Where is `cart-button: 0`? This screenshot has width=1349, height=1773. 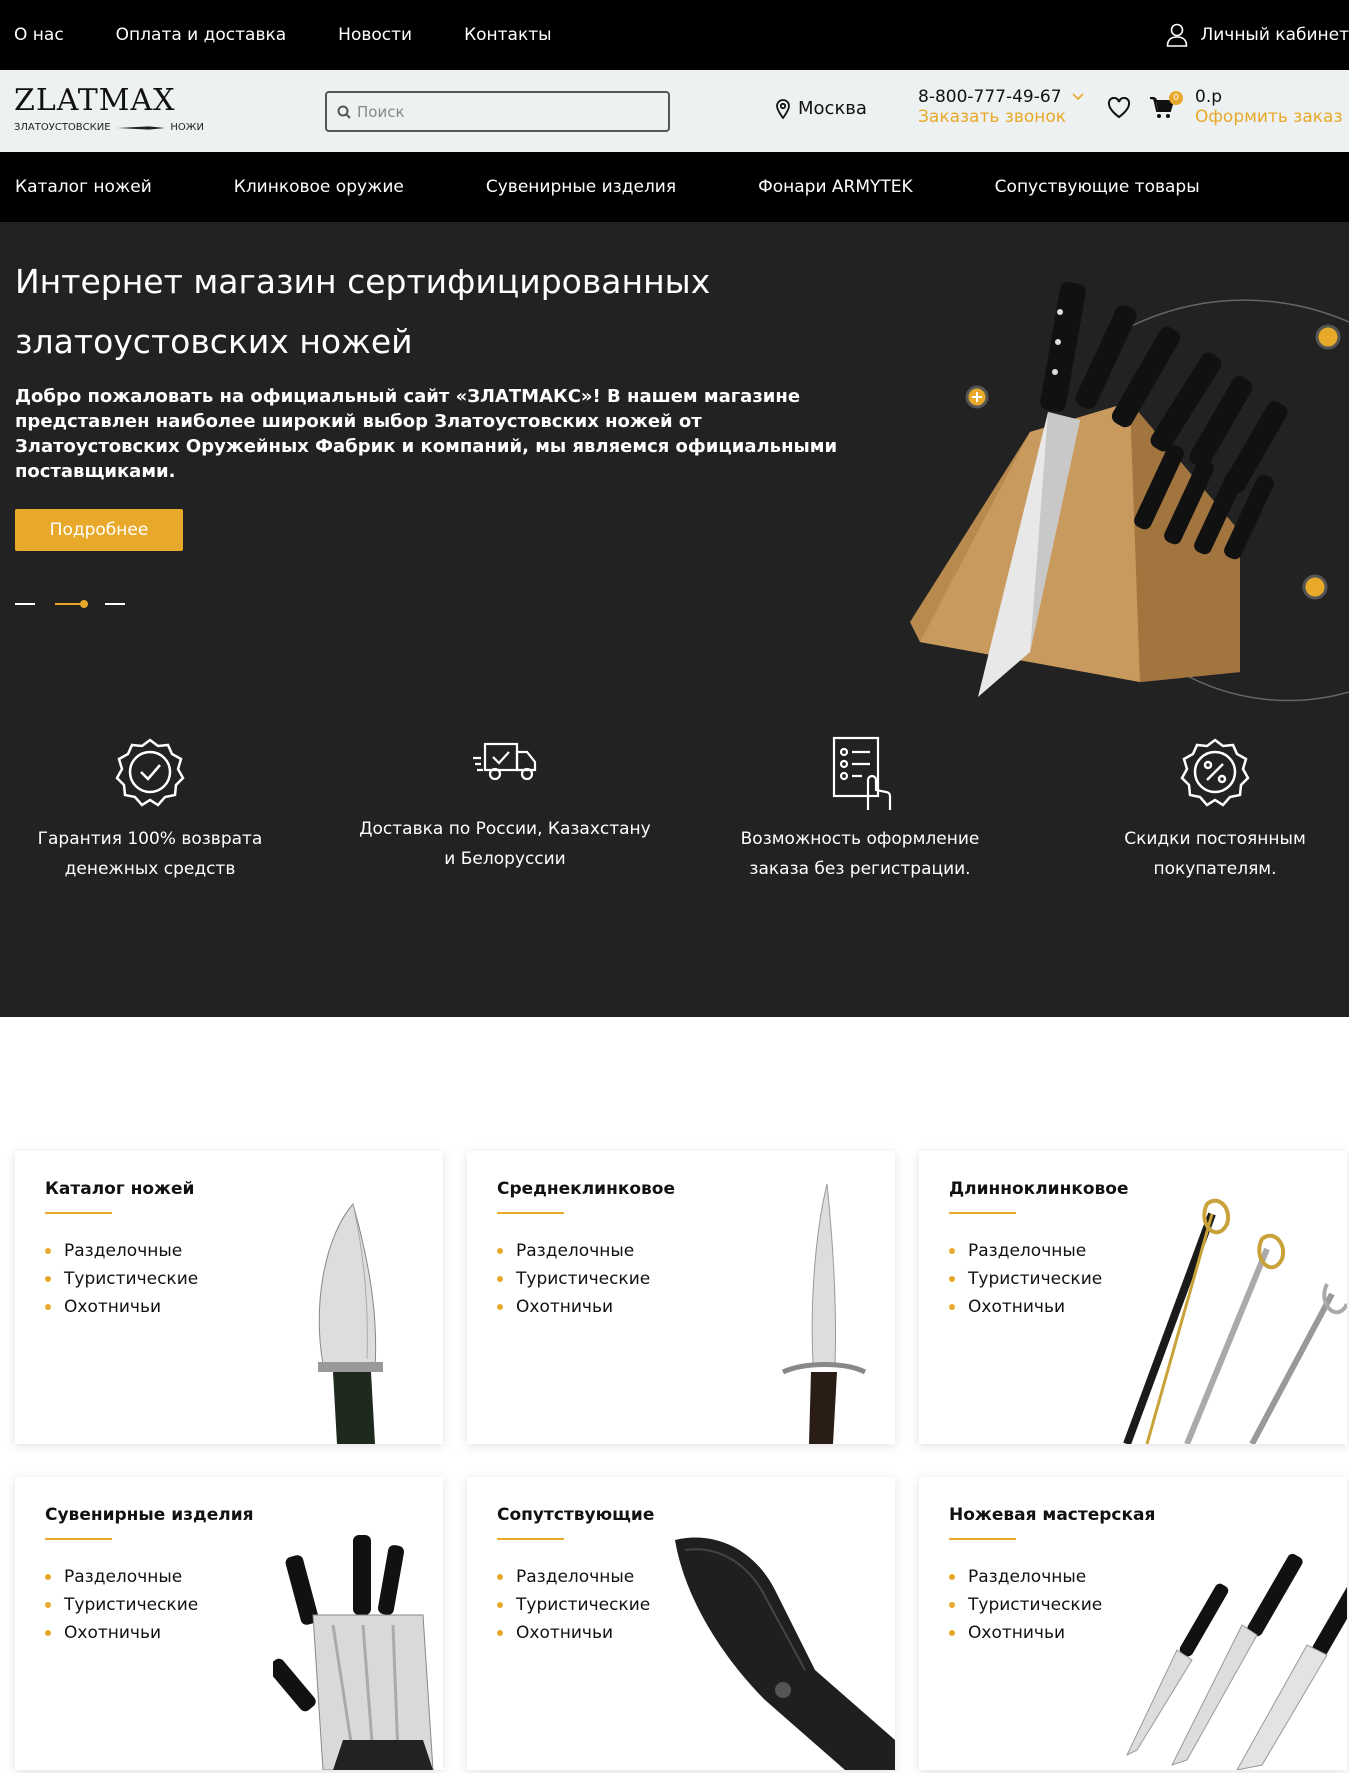
cart-button: 0 is located at coordinates (1166, 107).